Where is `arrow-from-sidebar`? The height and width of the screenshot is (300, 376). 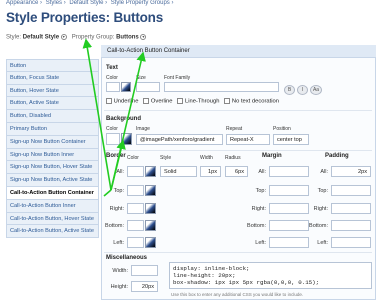
arrow-from-sidebar is located at coordinates (107, 193).